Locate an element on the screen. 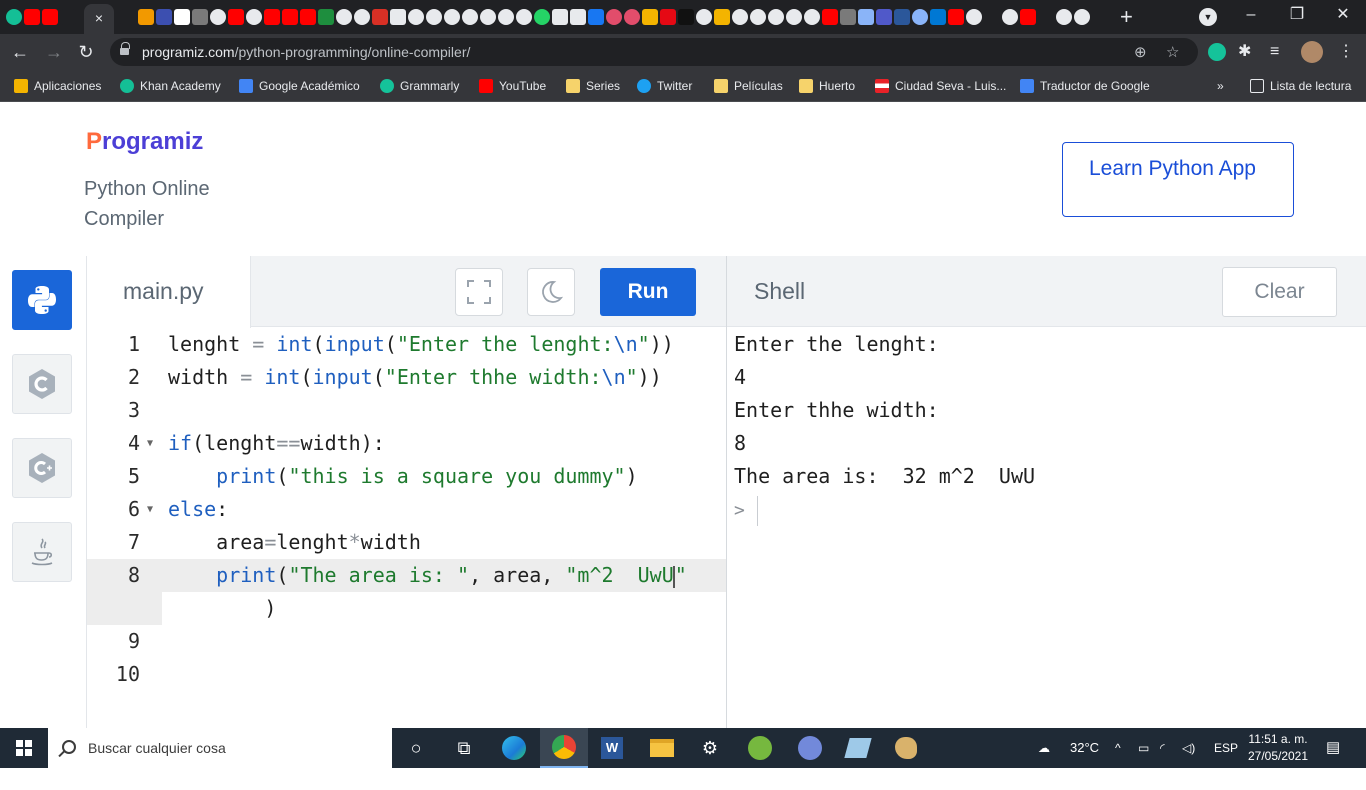  bookmark-apps: Aplicaciones is located at coordinates (57, 86).